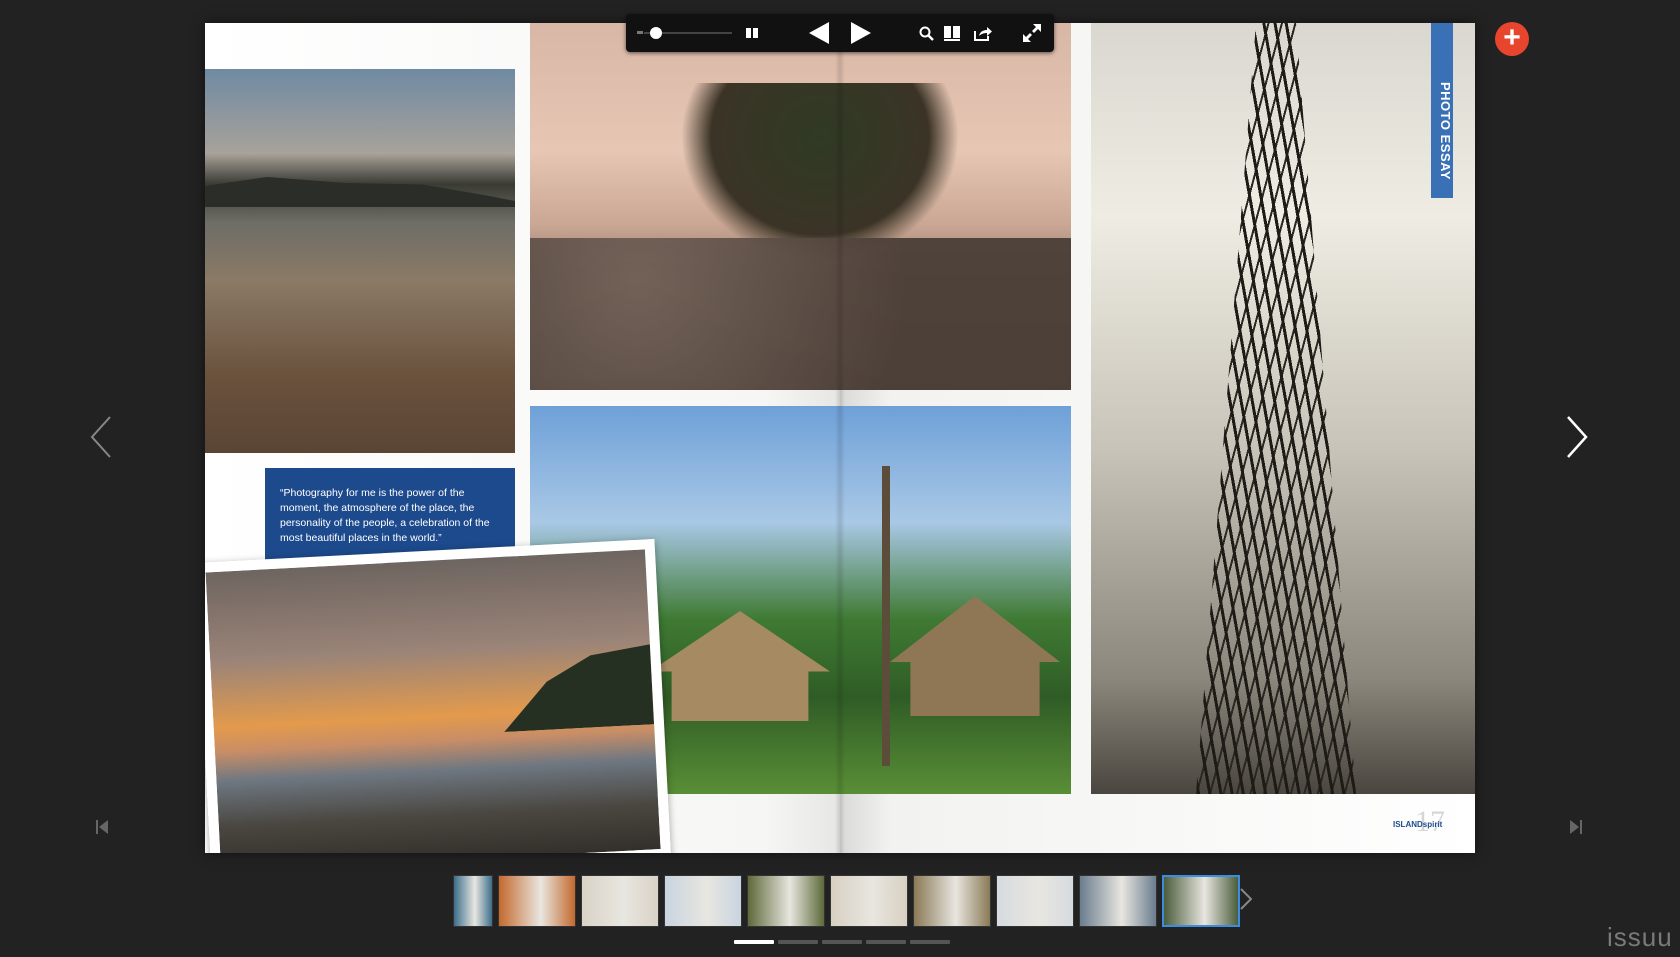 The image size is (1680, 957). What do you see at coordinates (1032, 33) in the screenshot?
I see `fullscreen-icon` at bounding box center [1032, 33].